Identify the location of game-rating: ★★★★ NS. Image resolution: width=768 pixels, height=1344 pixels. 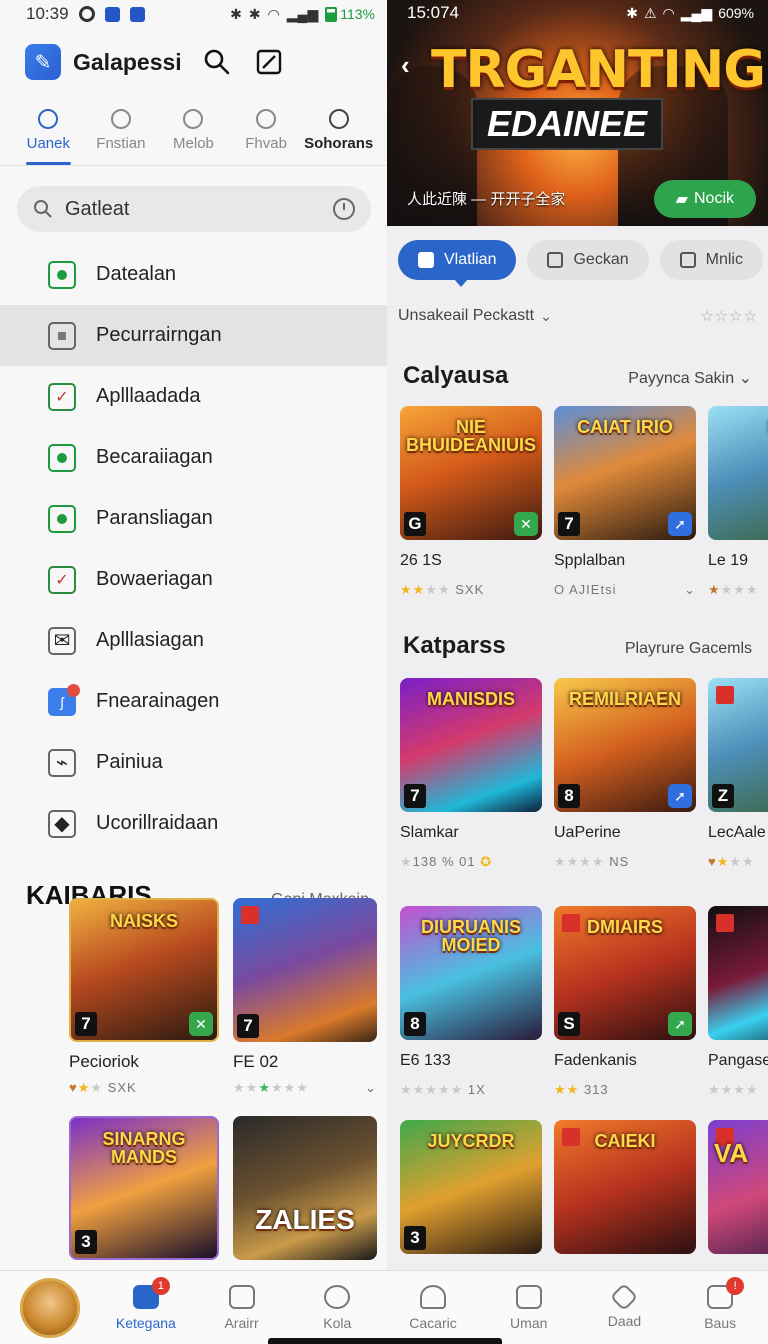
(592, 861).